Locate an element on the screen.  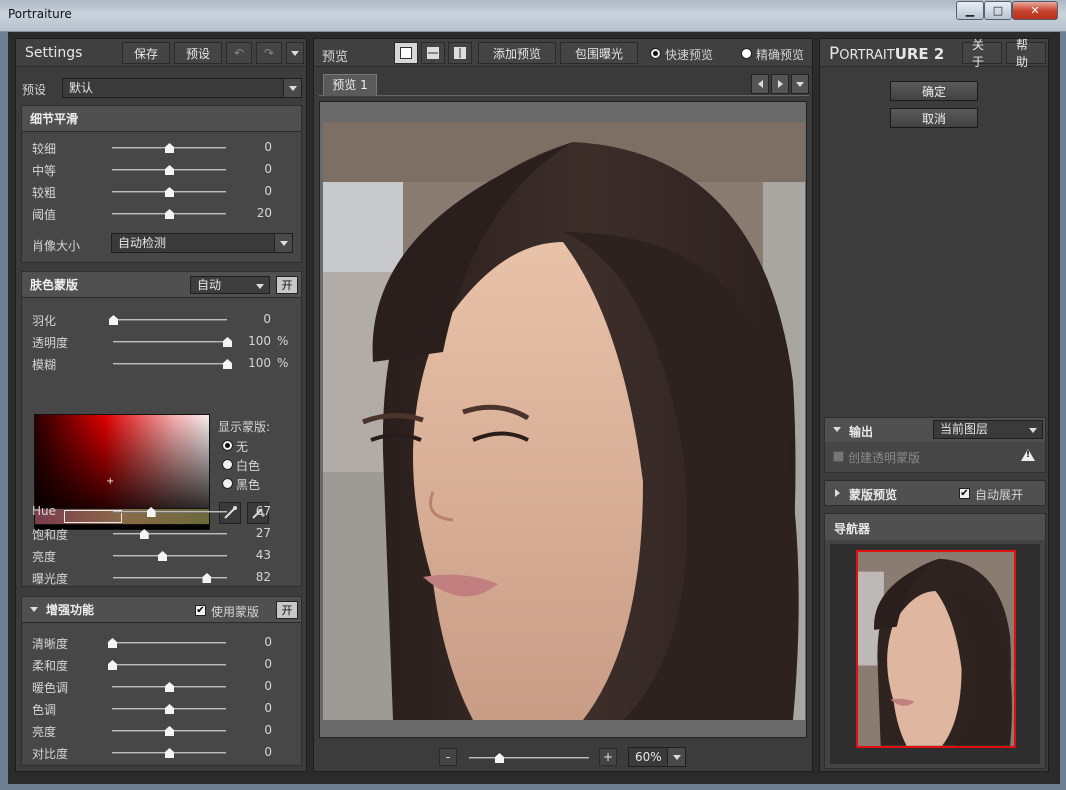
split-vertical-button is located at coordinates (460, 53).